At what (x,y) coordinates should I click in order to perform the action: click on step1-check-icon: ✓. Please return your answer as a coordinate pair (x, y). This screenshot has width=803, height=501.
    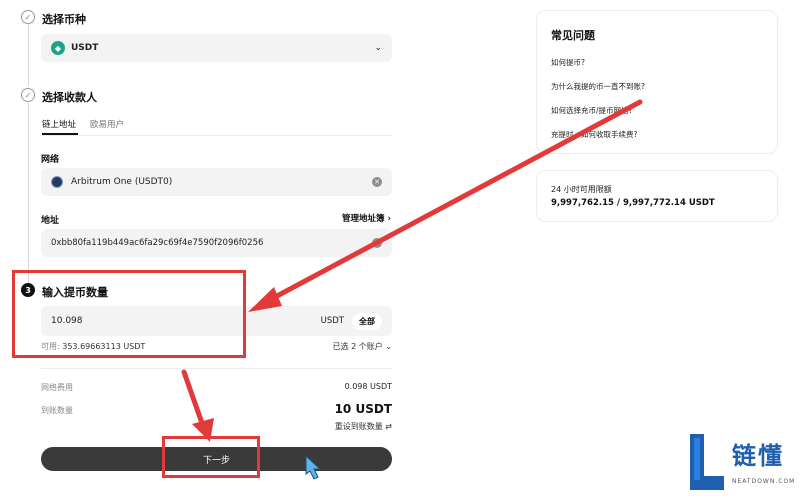
    Looking at the image, I should click on (28, 17).